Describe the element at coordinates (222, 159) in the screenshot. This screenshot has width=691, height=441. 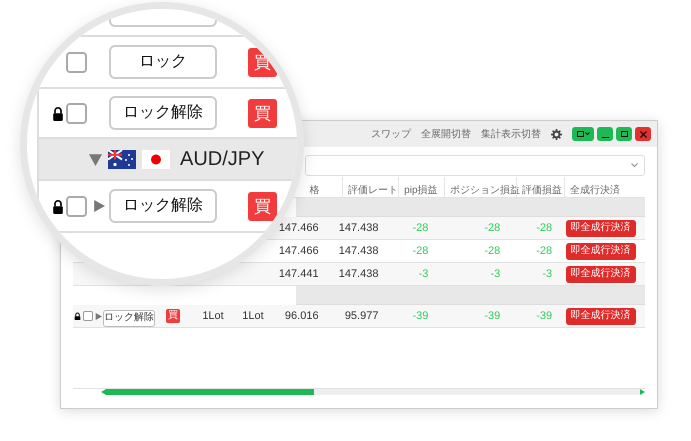
I see `currency-pair: AUD/JPY` at that location.